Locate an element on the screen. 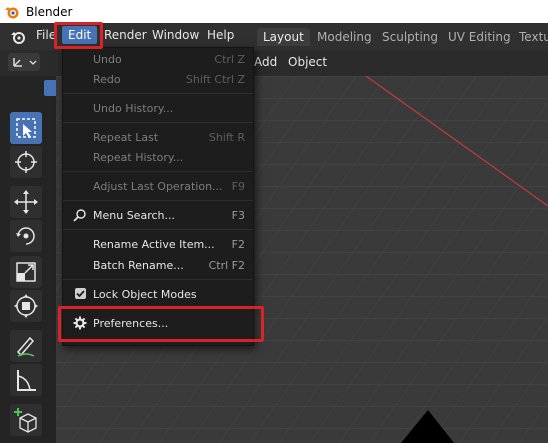 Image resolution: width=548 pixels, height=443 pixels. tool-cursor is located at coordinates (26, 162).